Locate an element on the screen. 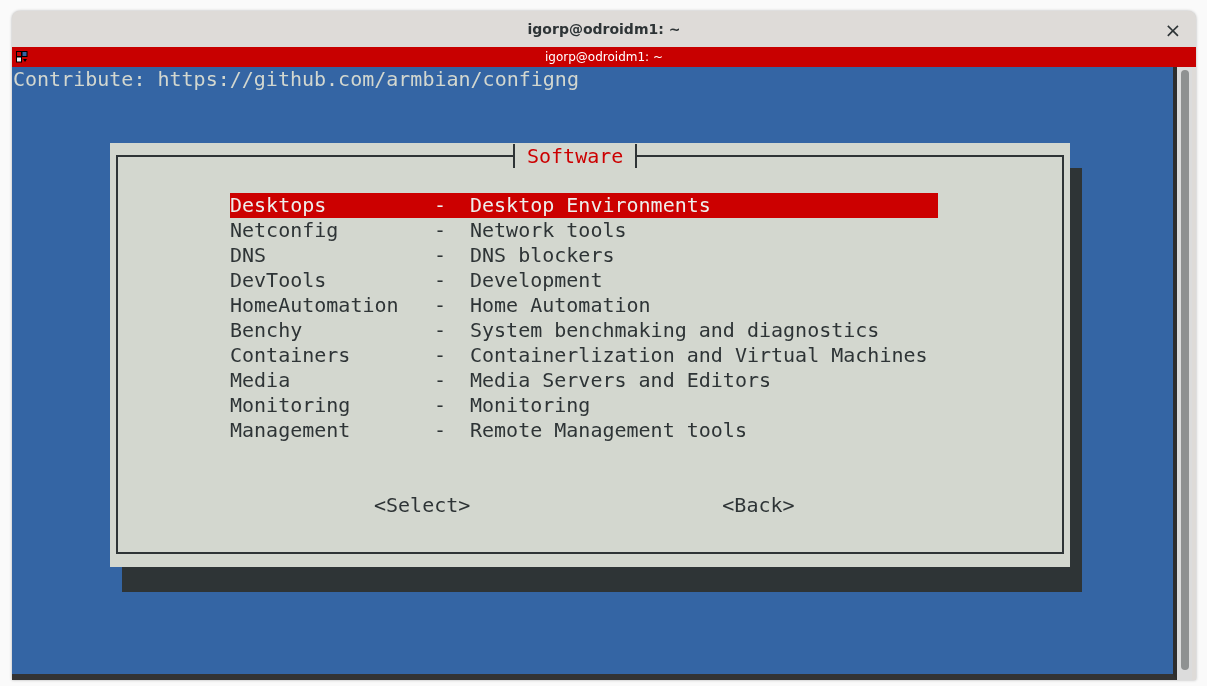  close-button: × is located at coordinates (1173, 30).